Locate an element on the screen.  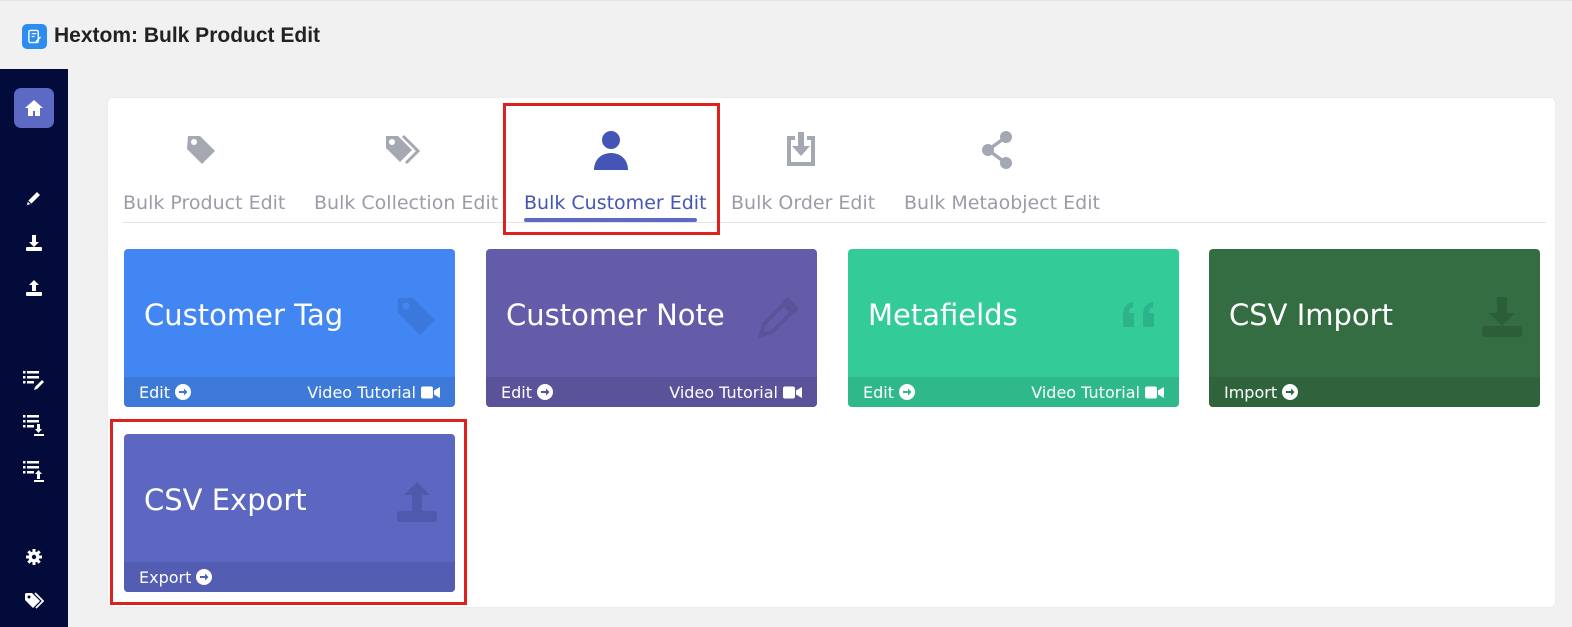
card-customer-tag: Customer Tag Edit Video Tutorial is located at coordinates (289, 328).